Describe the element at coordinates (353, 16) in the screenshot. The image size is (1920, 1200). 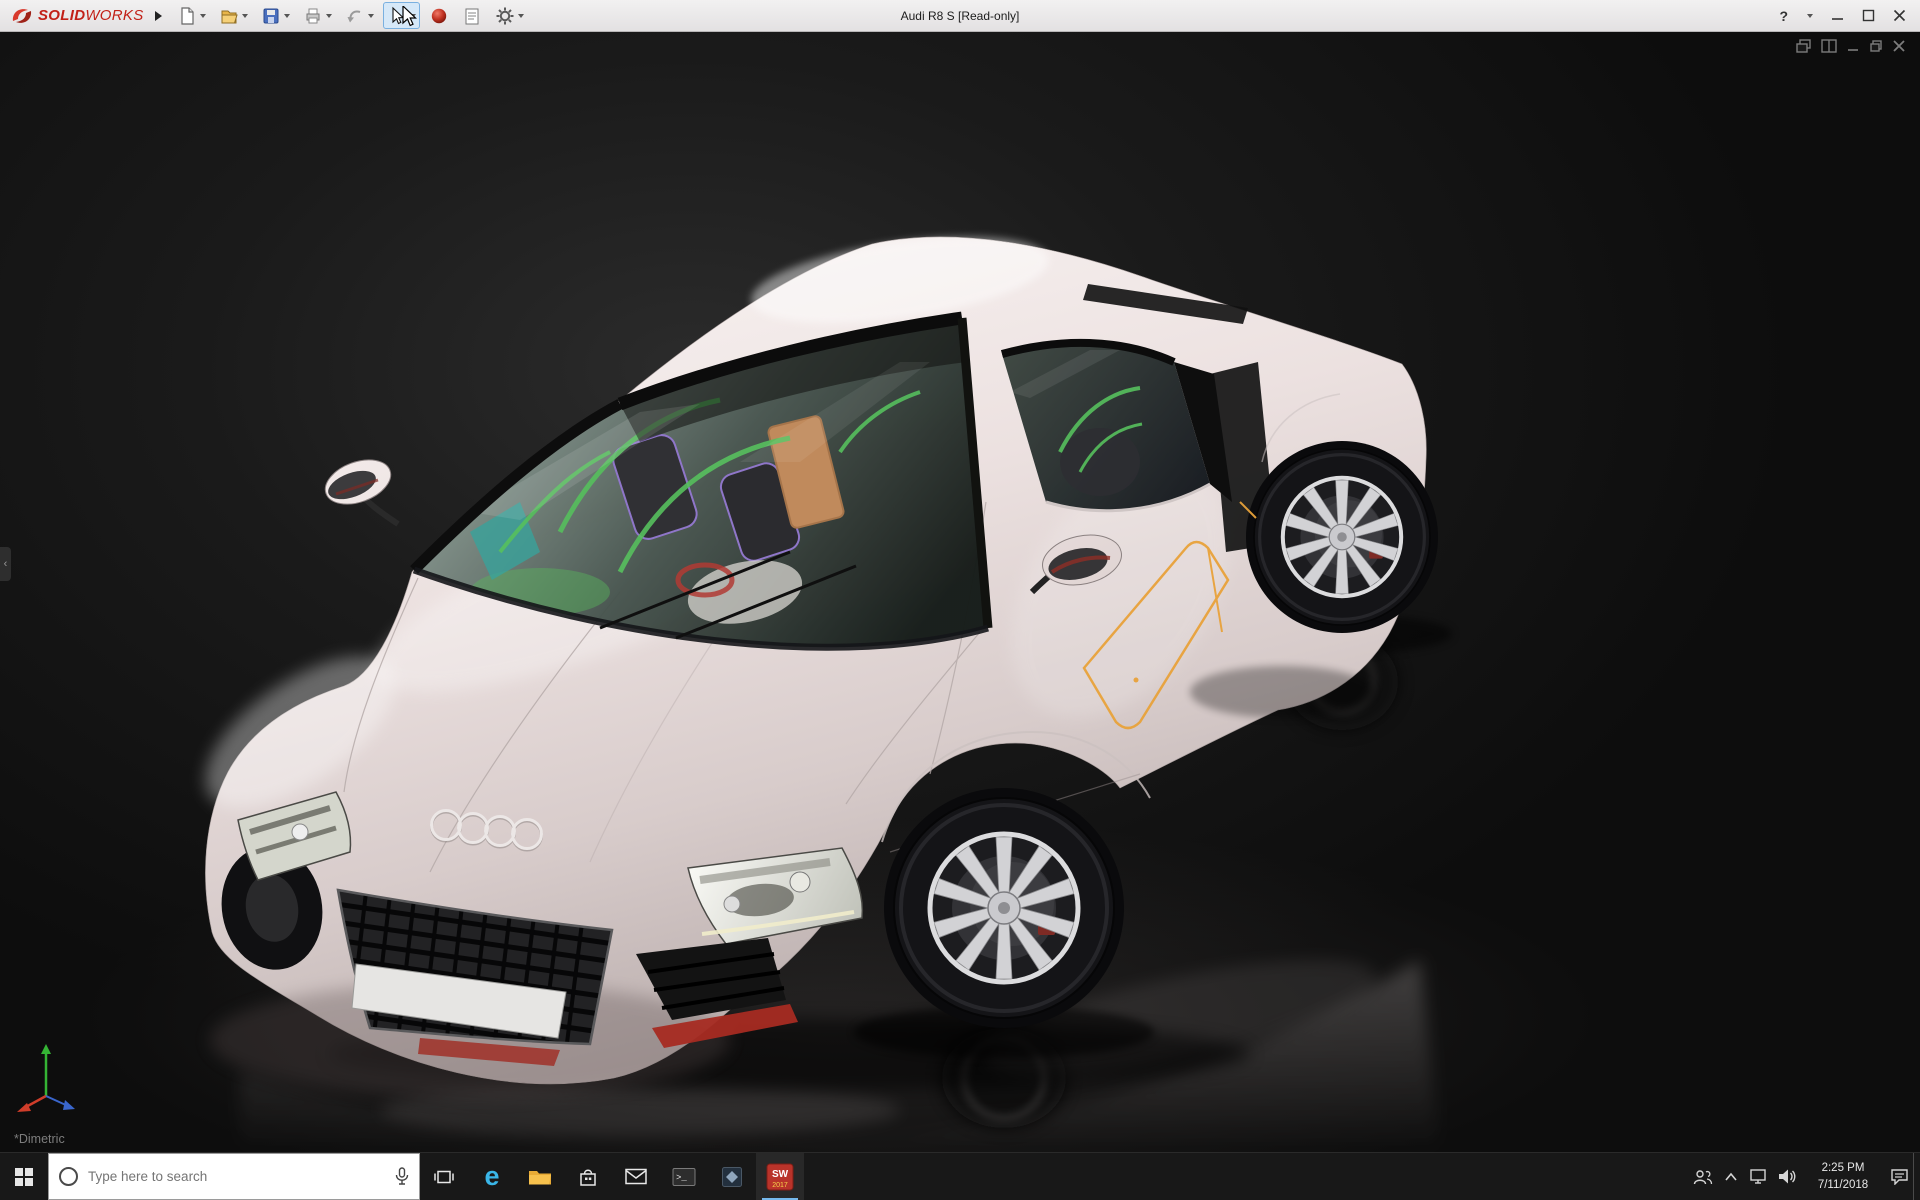
I see `undo-icon` at that location.